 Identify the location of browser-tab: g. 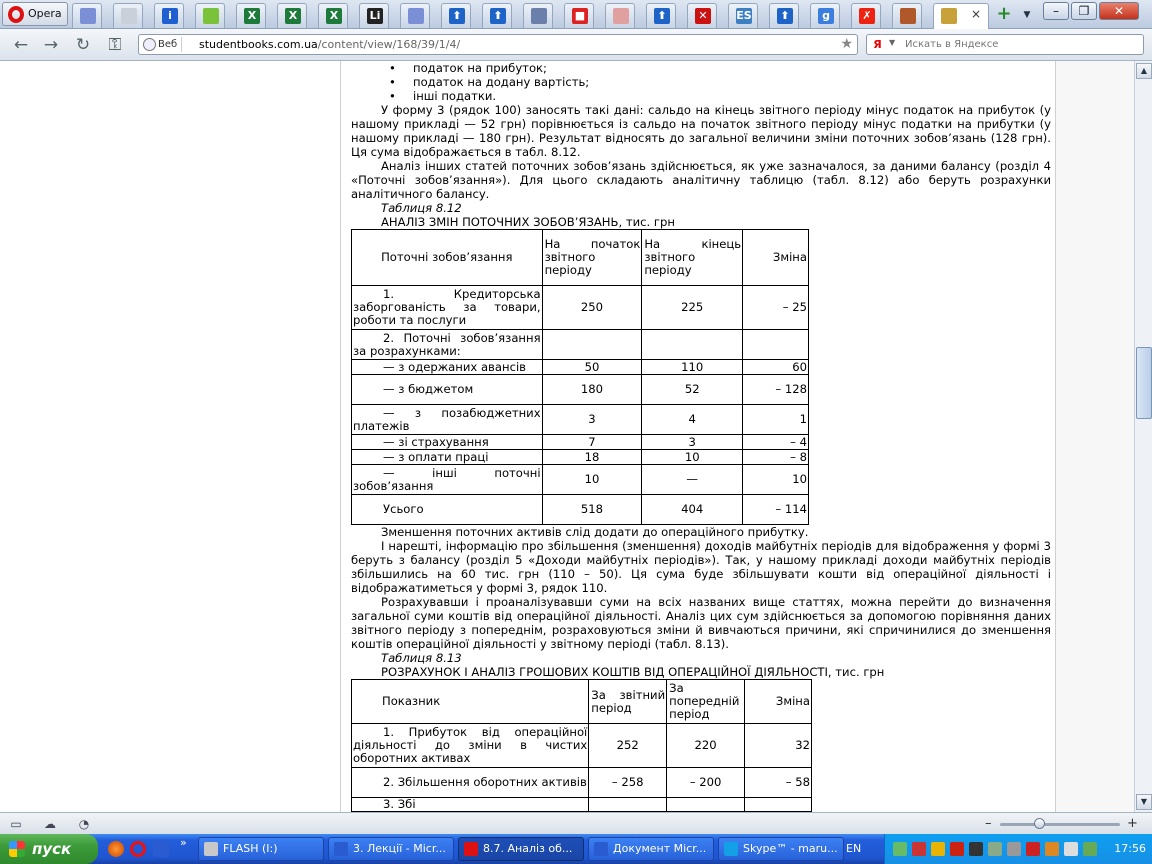
(825, 15).